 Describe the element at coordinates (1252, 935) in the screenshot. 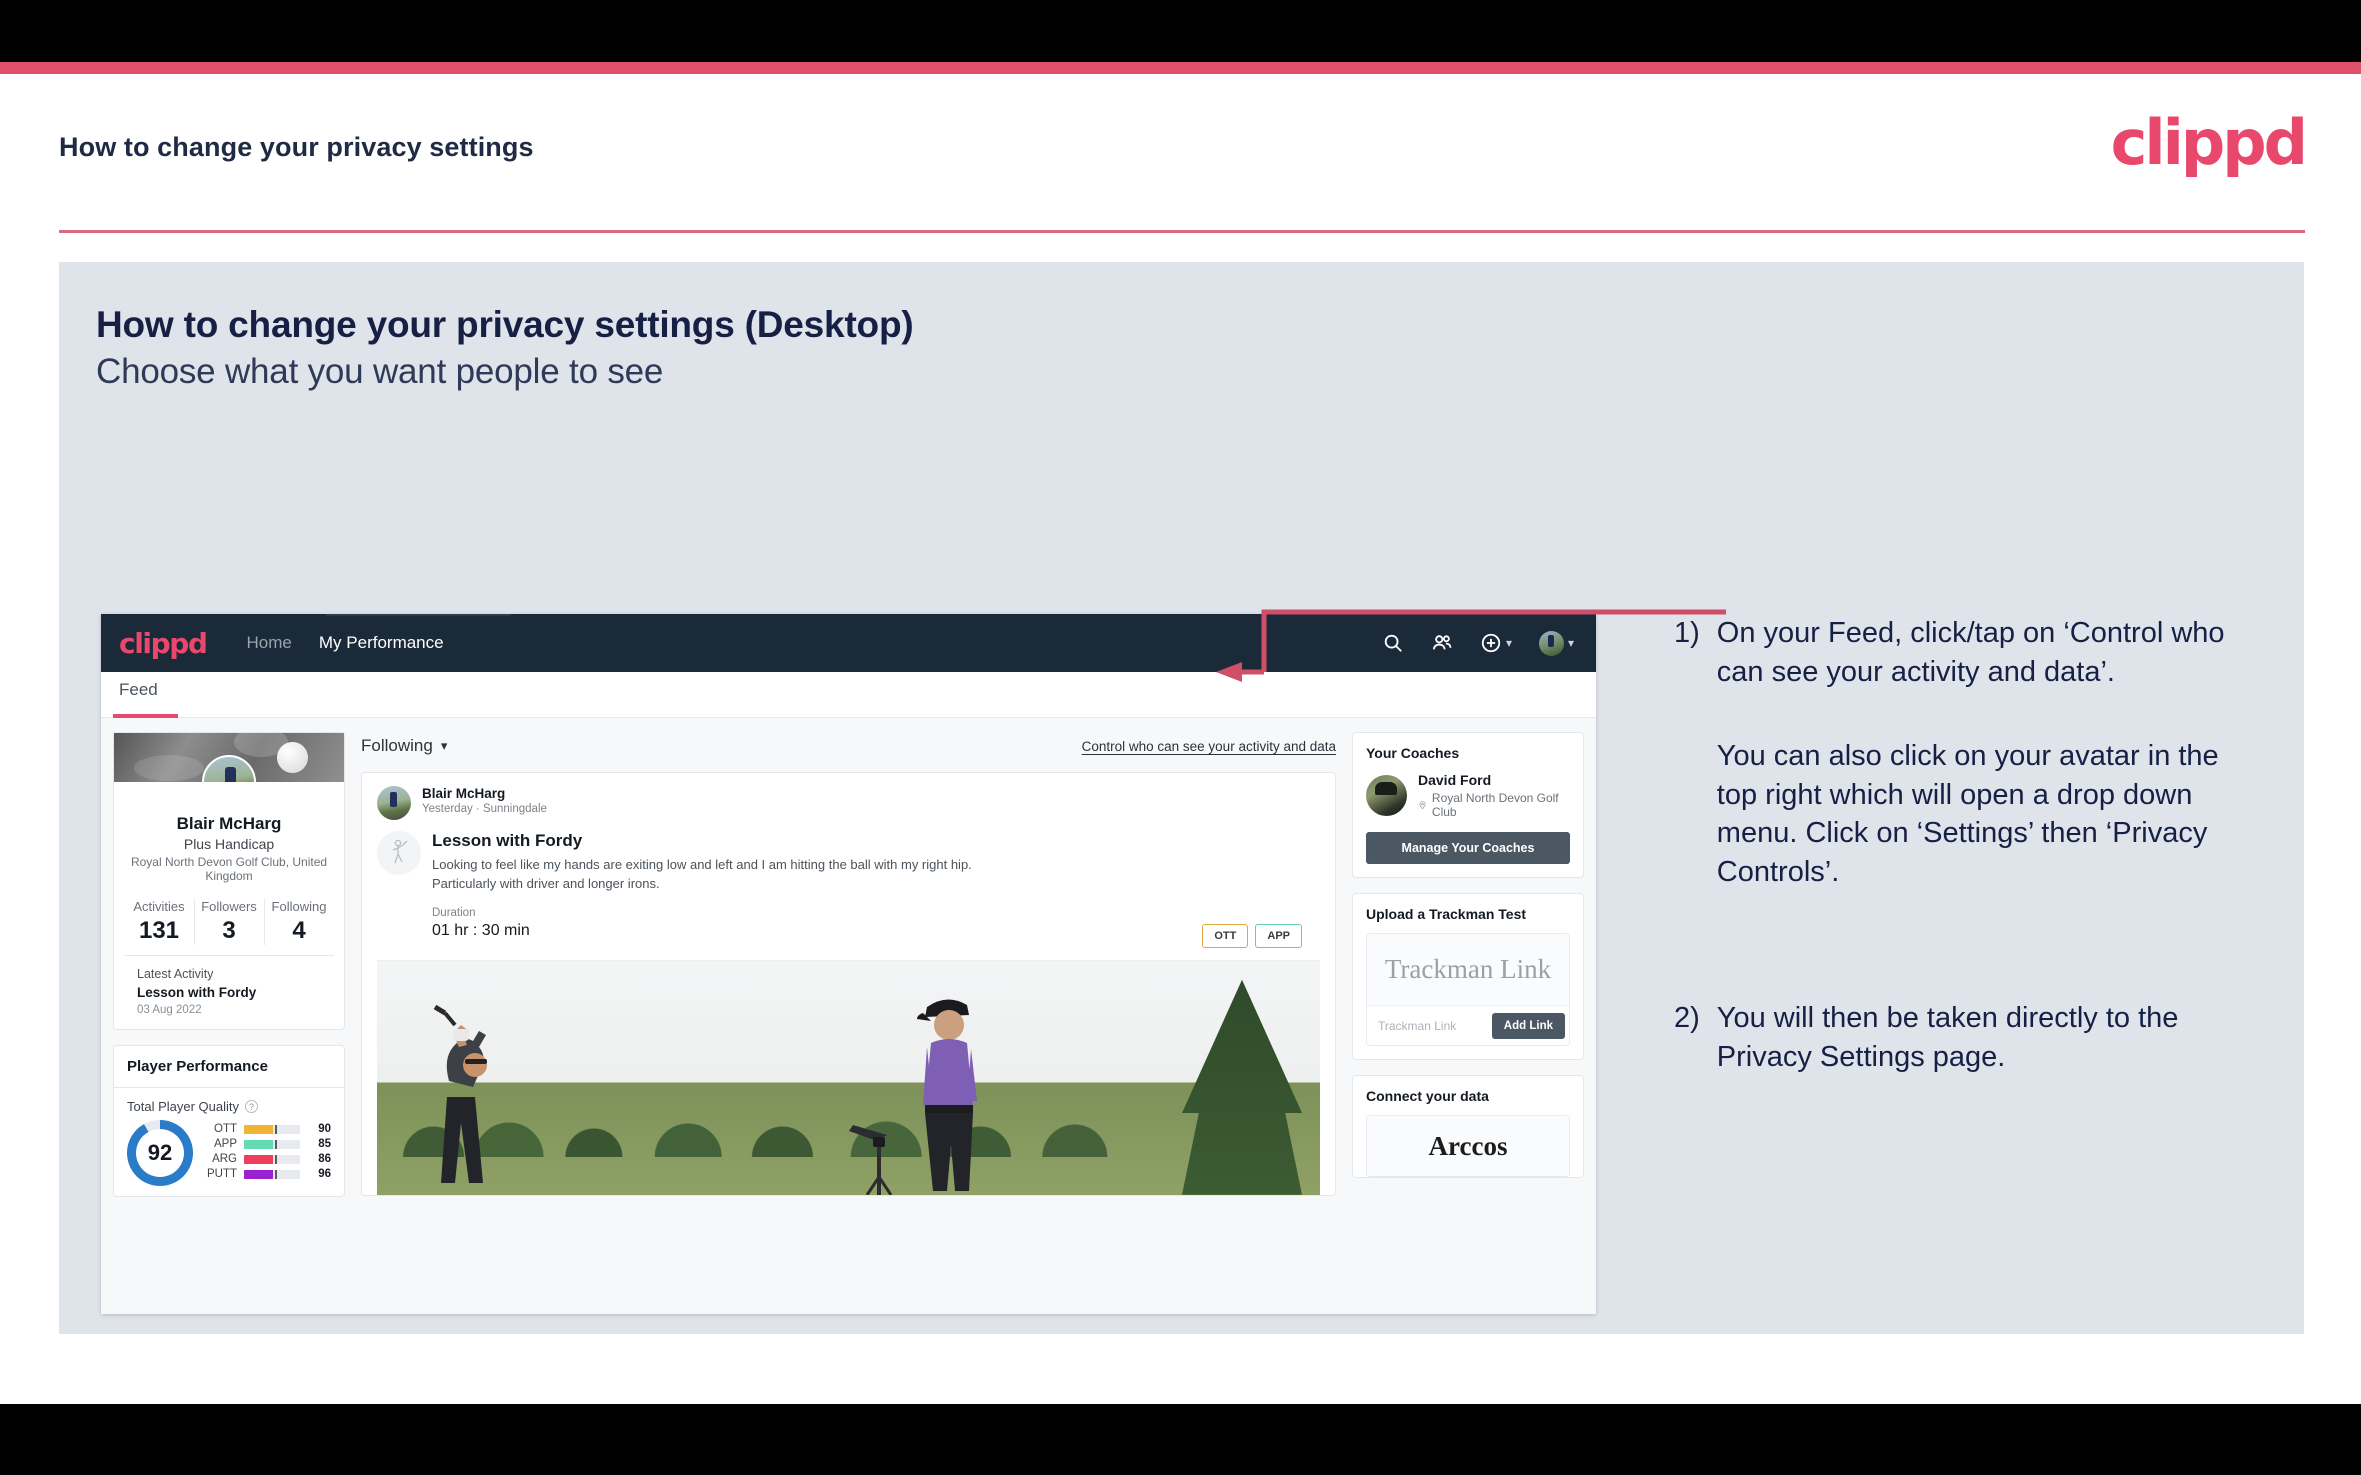

I see `post-tags: OTT APP` at that location.